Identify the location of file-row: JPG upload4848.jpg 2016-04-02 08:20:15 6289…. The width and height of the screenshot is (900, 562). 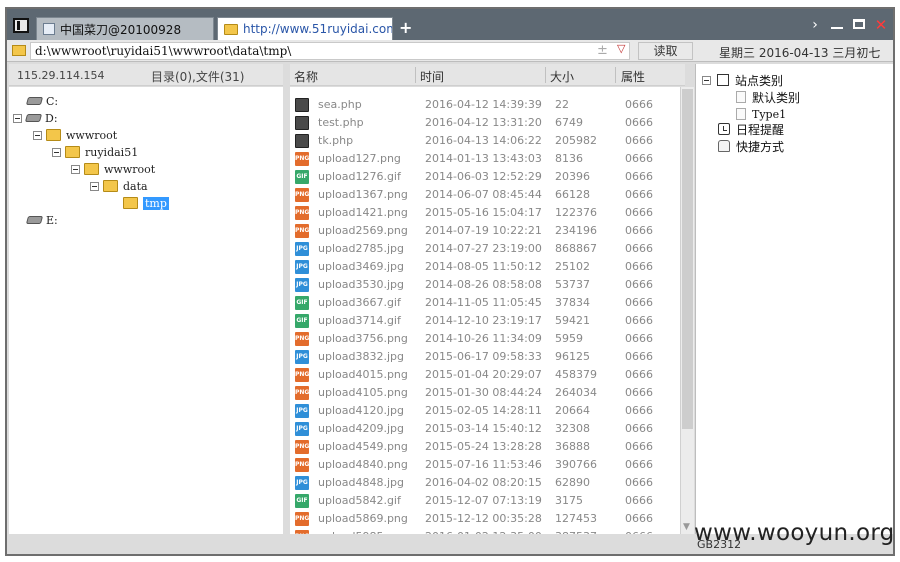
(485, 483).